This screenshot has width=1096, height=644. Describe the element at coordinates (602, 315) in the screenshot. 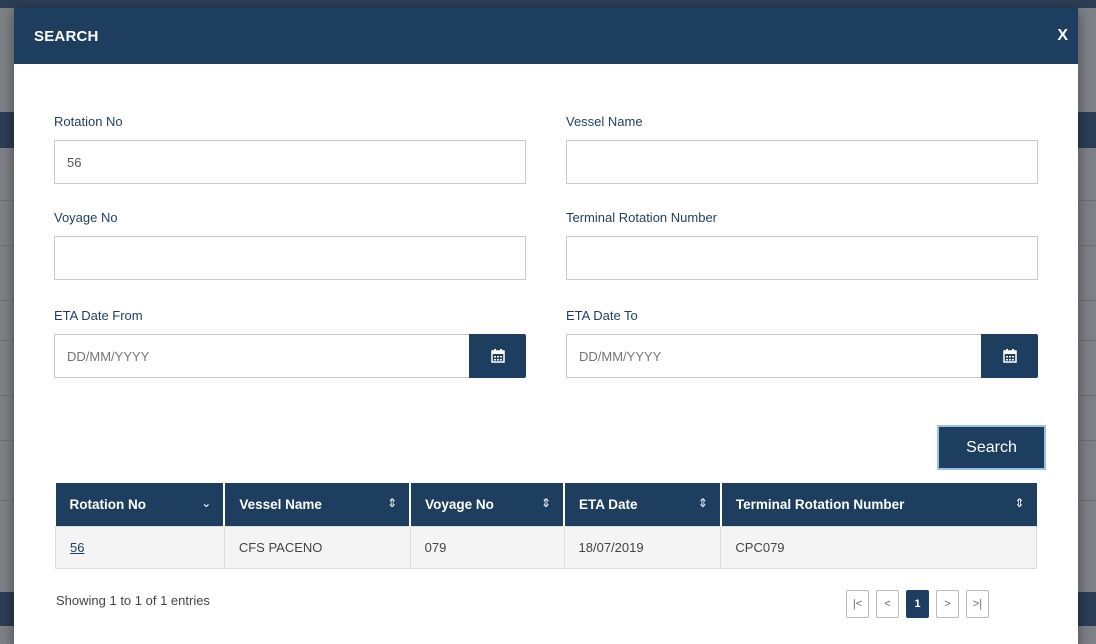

I see `eta-to-label: ETA Date To` at that location.